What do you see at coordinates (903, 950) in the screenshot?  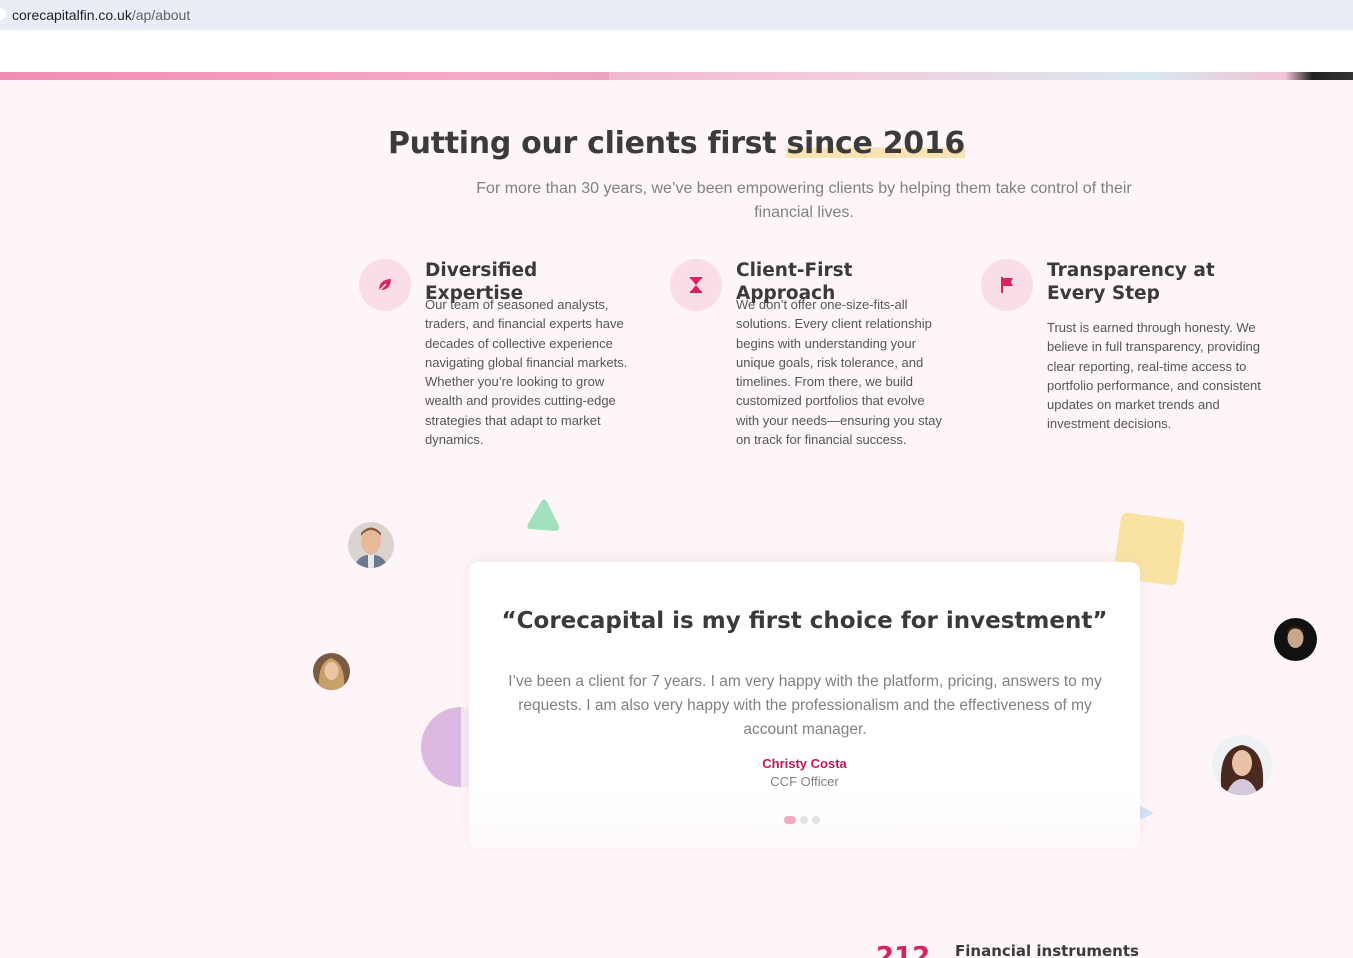 I see `stat-number: 212` at bounding box center [903, 950].